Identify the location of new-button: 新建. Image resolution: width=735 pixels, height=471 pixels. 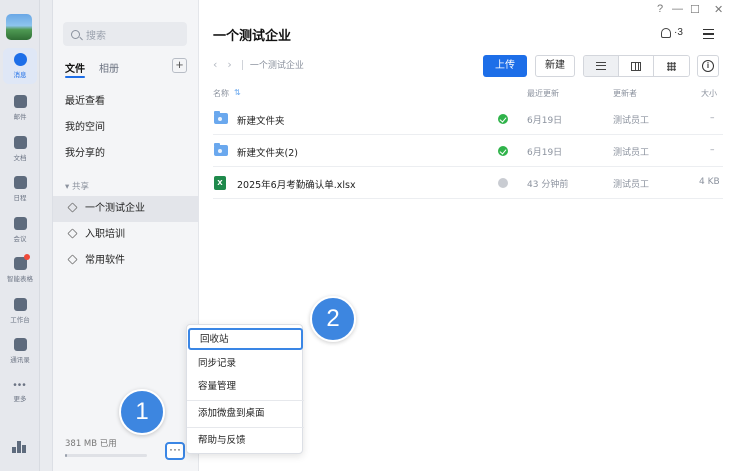
(555, 66).